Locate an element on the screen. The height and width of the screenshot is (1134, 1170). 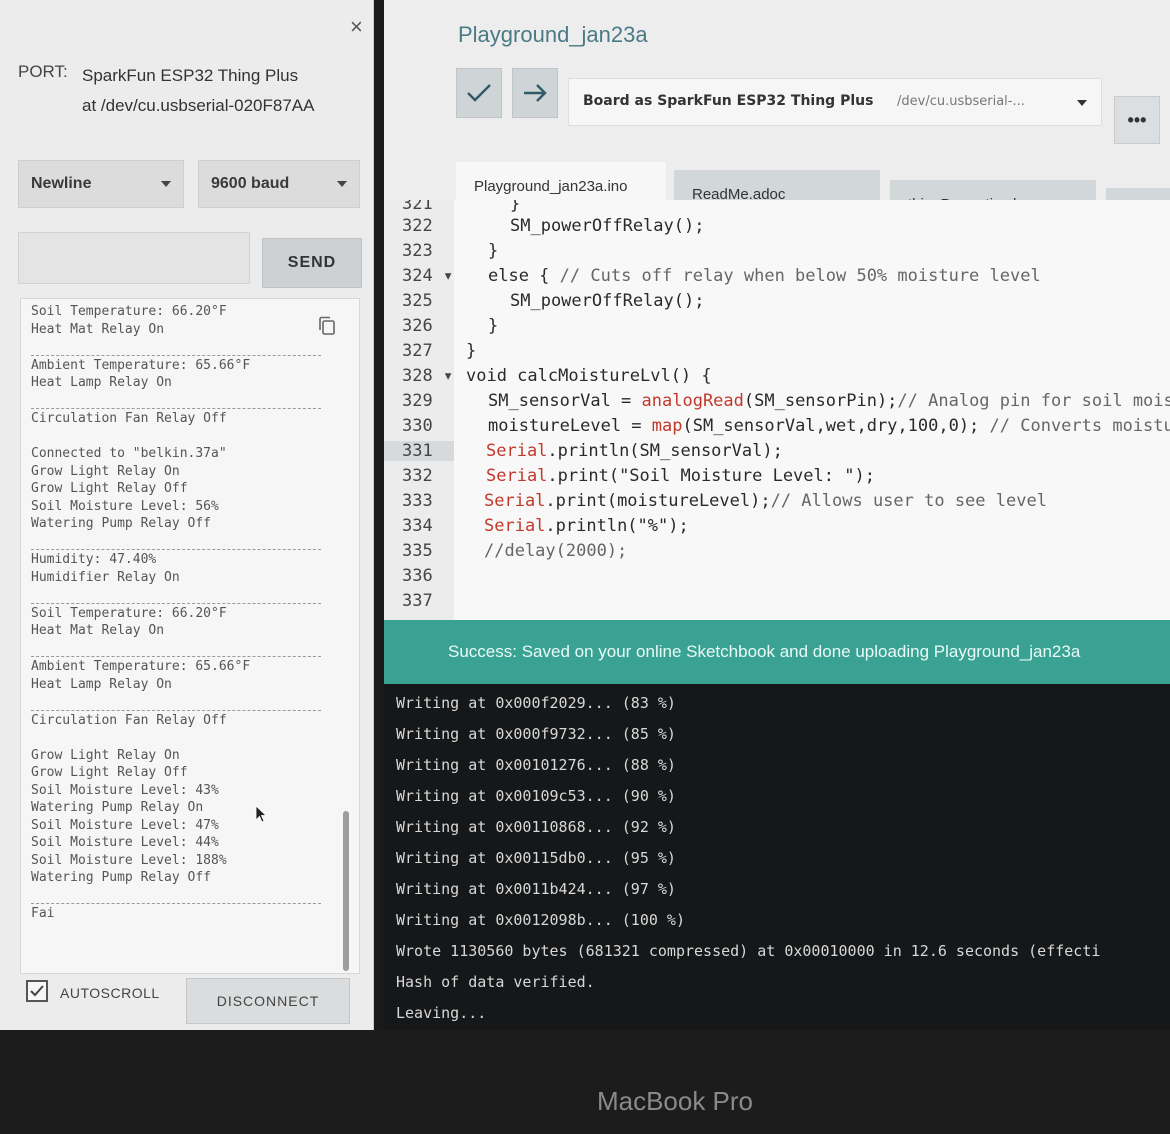
line-number: 321 is located at coordinates (417, 207).